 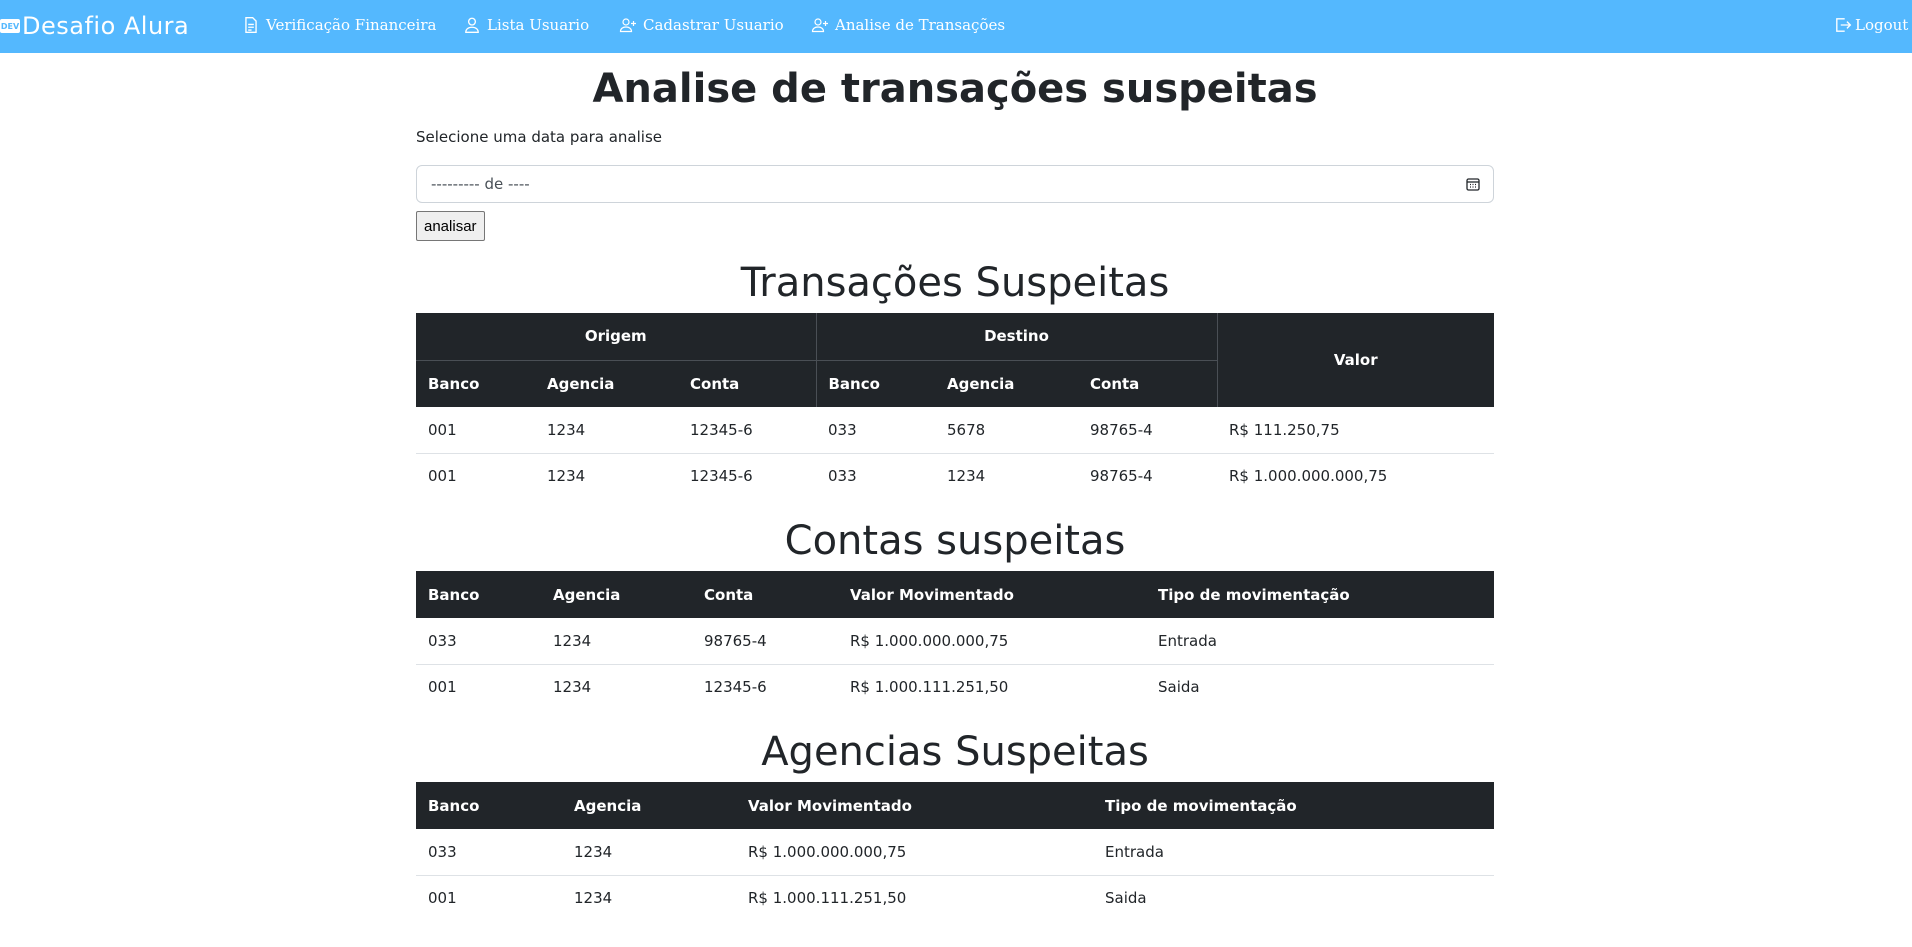 I want to click on calendar-icon, so click(x=1473, y=184).